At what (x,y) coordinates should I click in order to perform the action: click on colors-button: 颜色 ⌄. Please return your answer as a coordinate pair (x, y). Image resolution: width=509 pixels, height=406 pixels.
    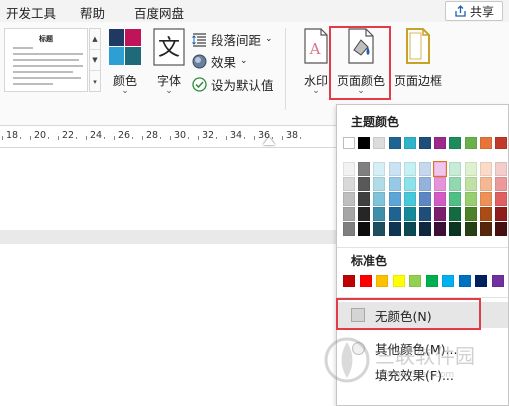
    Looking at the image, I should click on (125, 64).